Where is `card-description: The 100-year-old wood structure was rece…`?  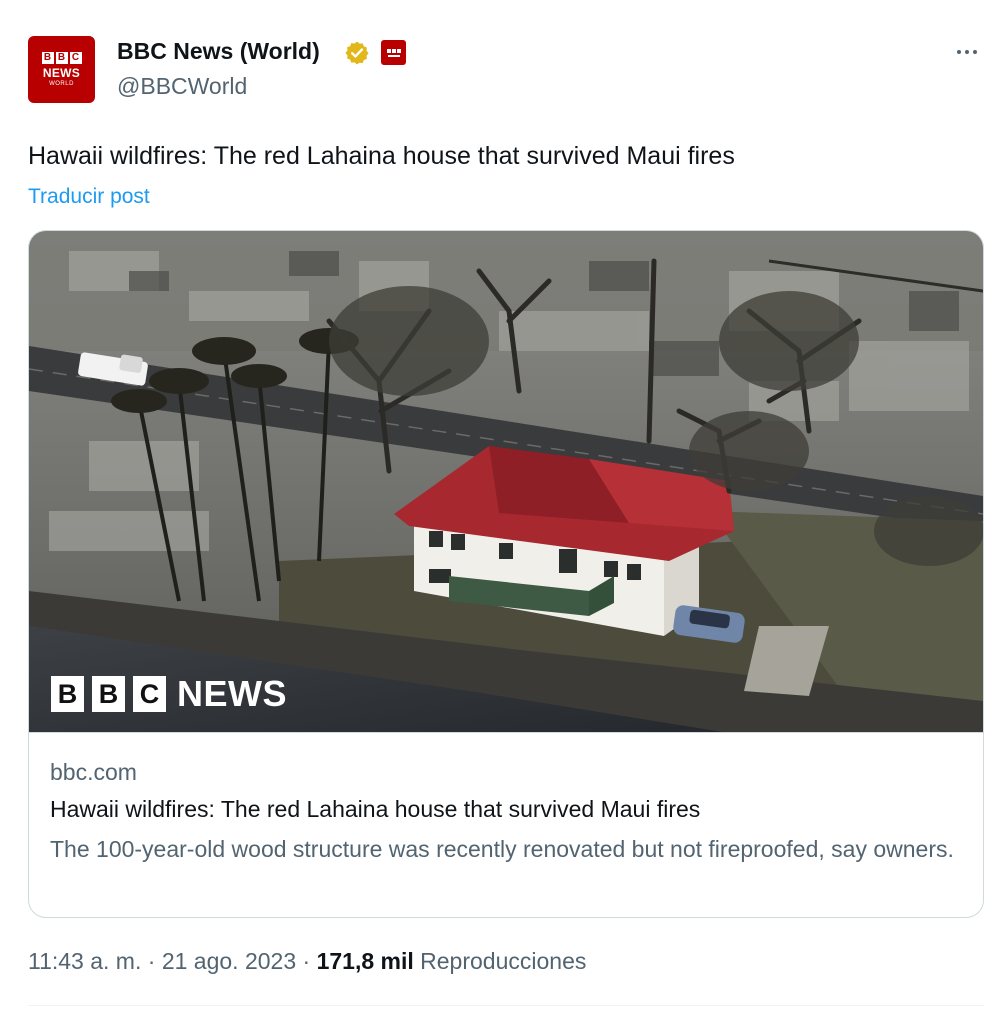
card-description: The 100-year-old wood structure was rece… is located at coordinates (502, 849).